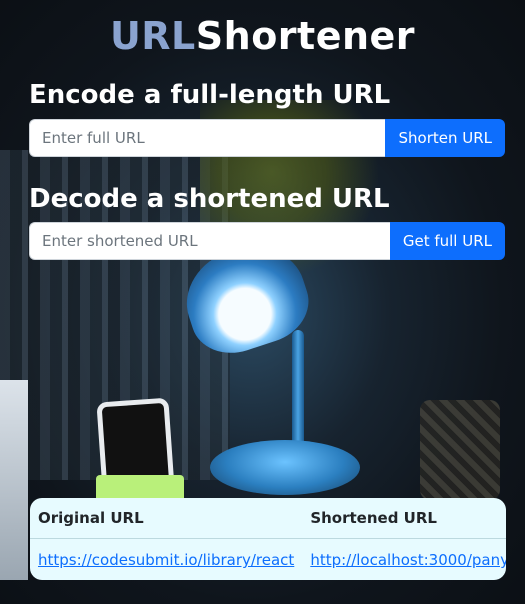 The height and width of the screenshot is (604, 525). Describe the element at coordinates (447, 241) in the screenshot. I see `get-full-url-button: Get full URL` at that location.